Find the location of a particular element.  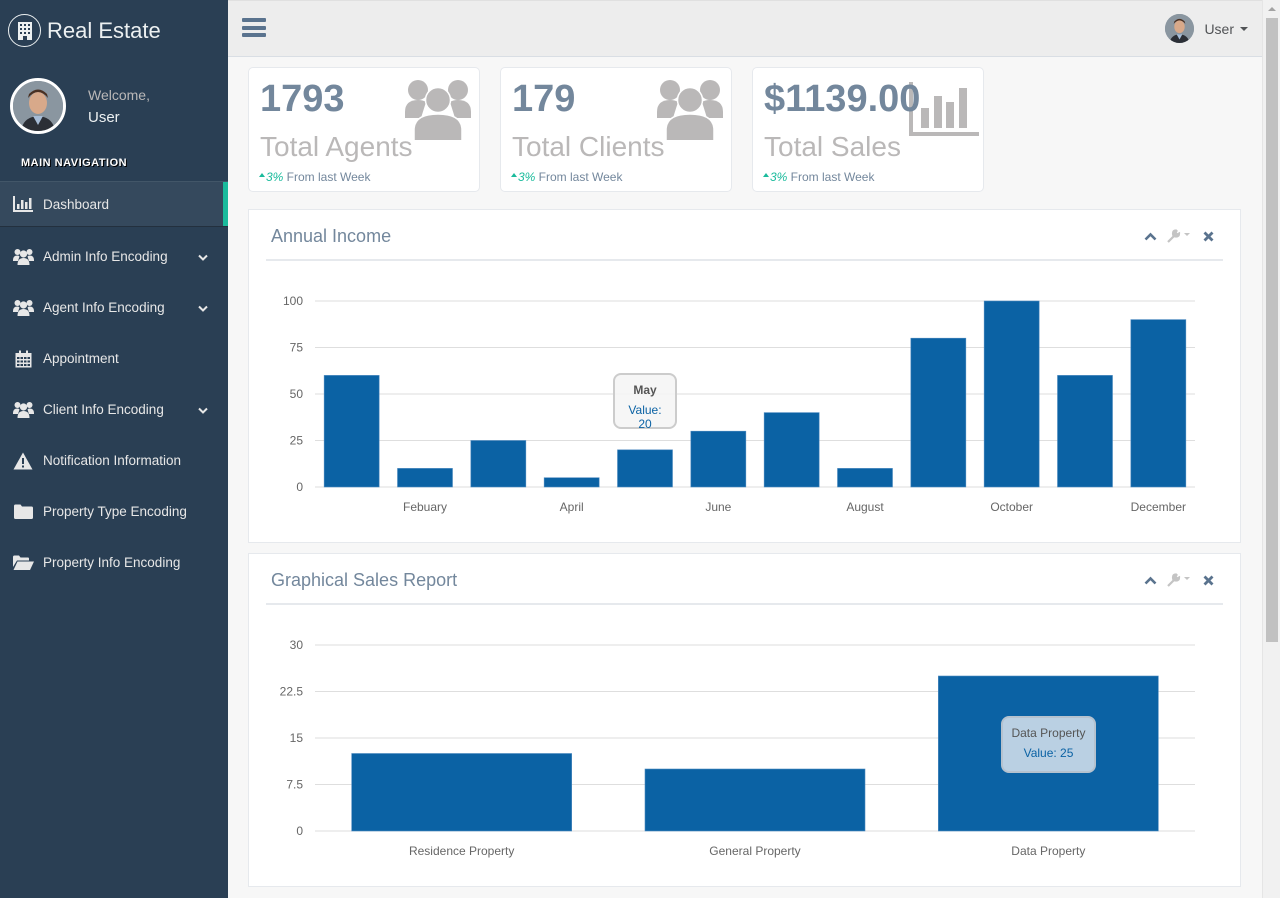

bar-febuary is located at coordinates (425, 478).